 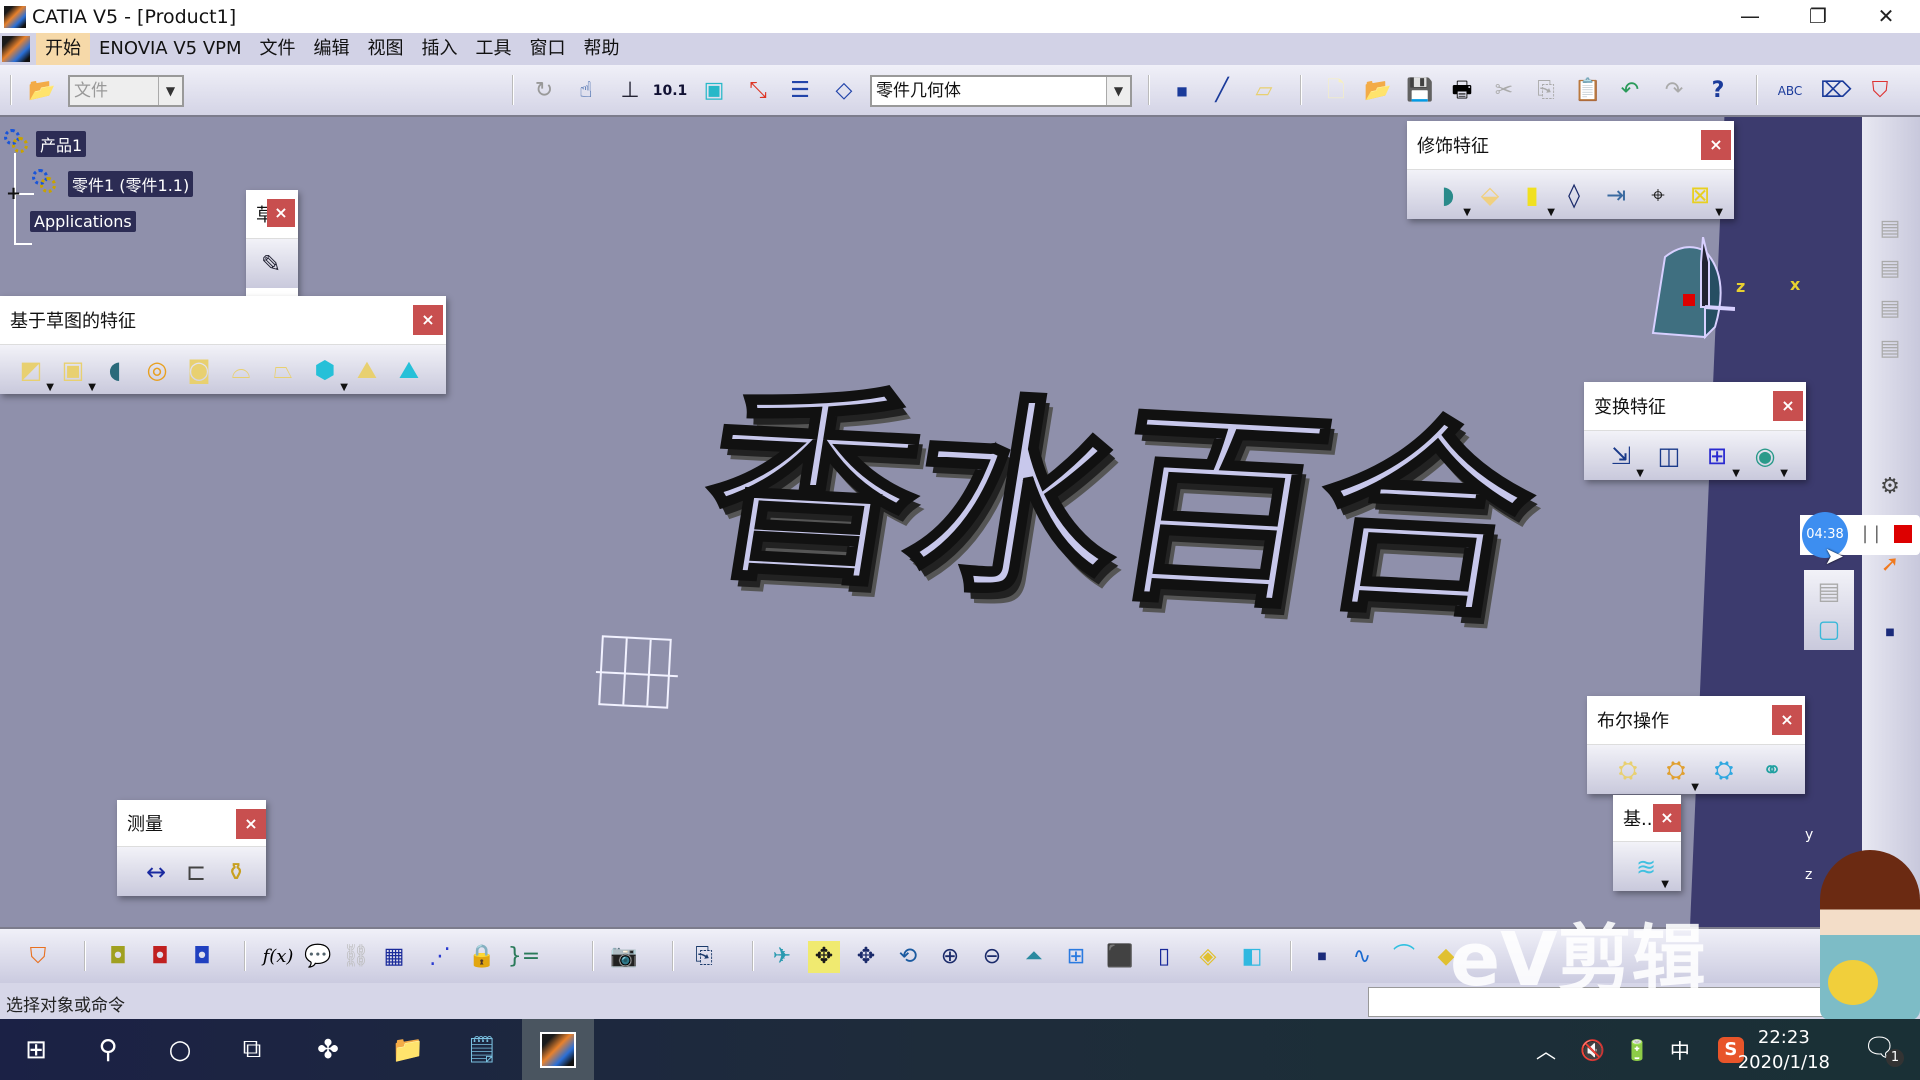 What do you see at coordinates (1535, 198) in the screenshot?
I see `draft-icon: ▮ ▼` at bounding box center [1535, 198].